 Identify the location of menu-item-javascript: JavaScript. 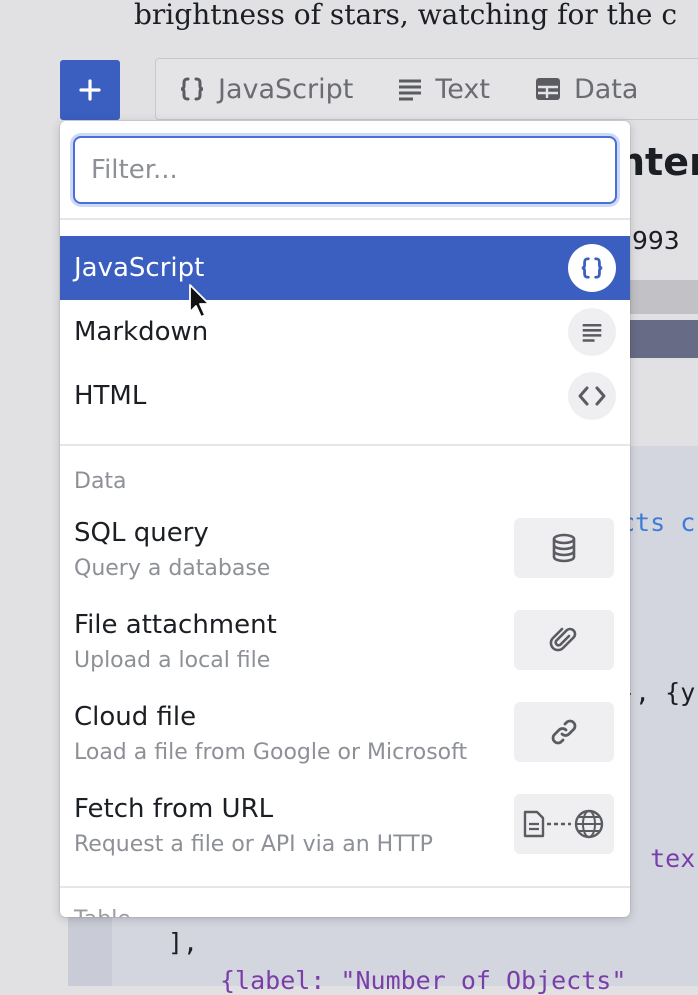
(345, 268).